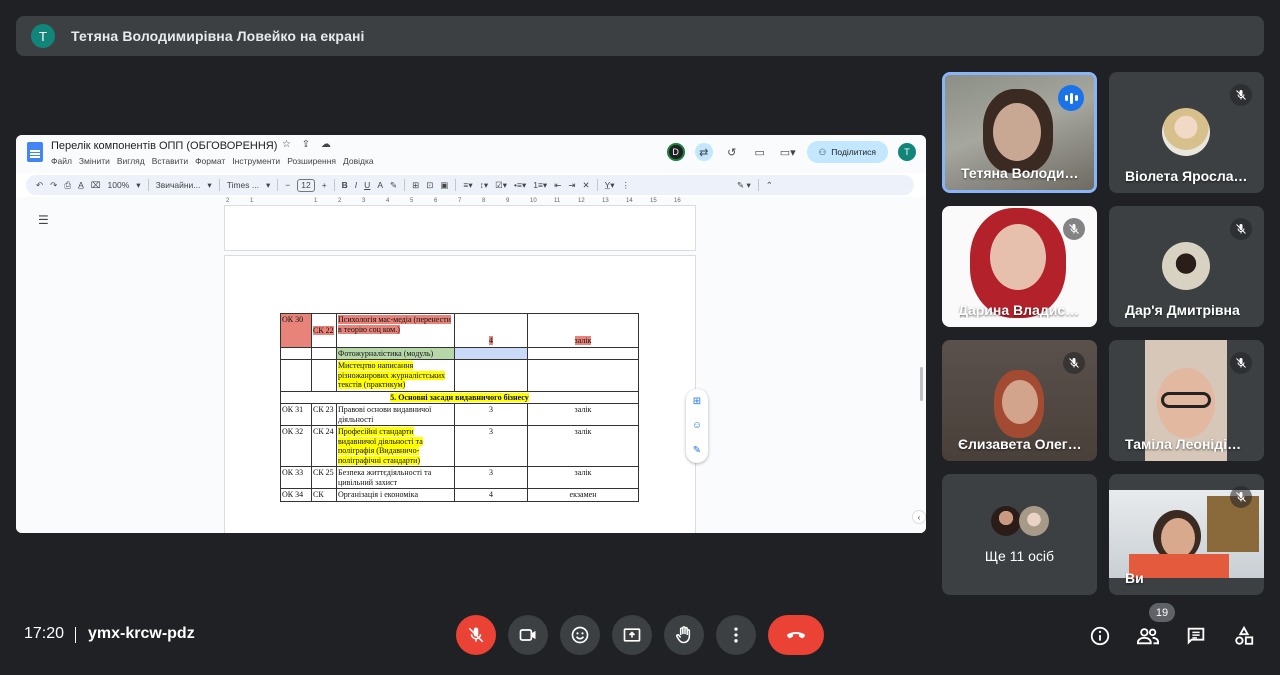 Image resolution: width=1280 pixels, height=675 pixels. I want to click on participant-tile: Таміла Леонідівна, so click(1186, 400).